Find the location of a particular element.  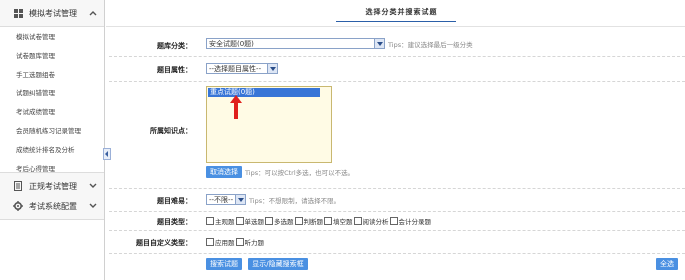

checkbox-label: 判断题 is located at coordinates (313, 222).